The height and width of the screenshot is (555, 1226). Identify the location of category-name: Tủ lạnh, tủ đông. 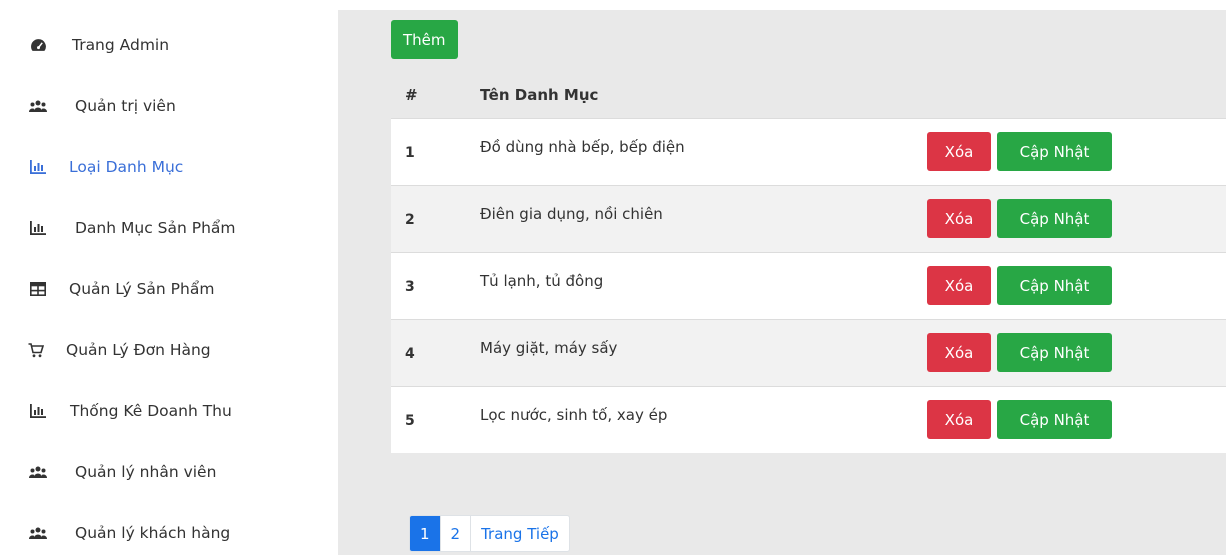
(542, 281).